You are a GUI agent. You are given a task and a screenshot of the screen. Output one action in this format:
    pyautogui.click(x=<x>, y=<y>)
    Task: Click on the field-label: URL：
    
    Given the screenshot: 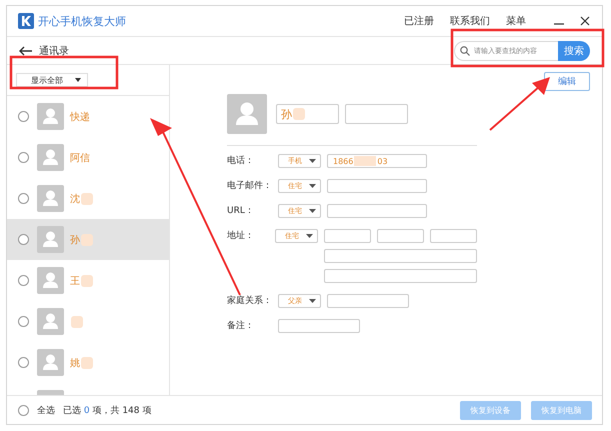 What is the action you would take?
    pyautogui.click(x=241, y=211)
    